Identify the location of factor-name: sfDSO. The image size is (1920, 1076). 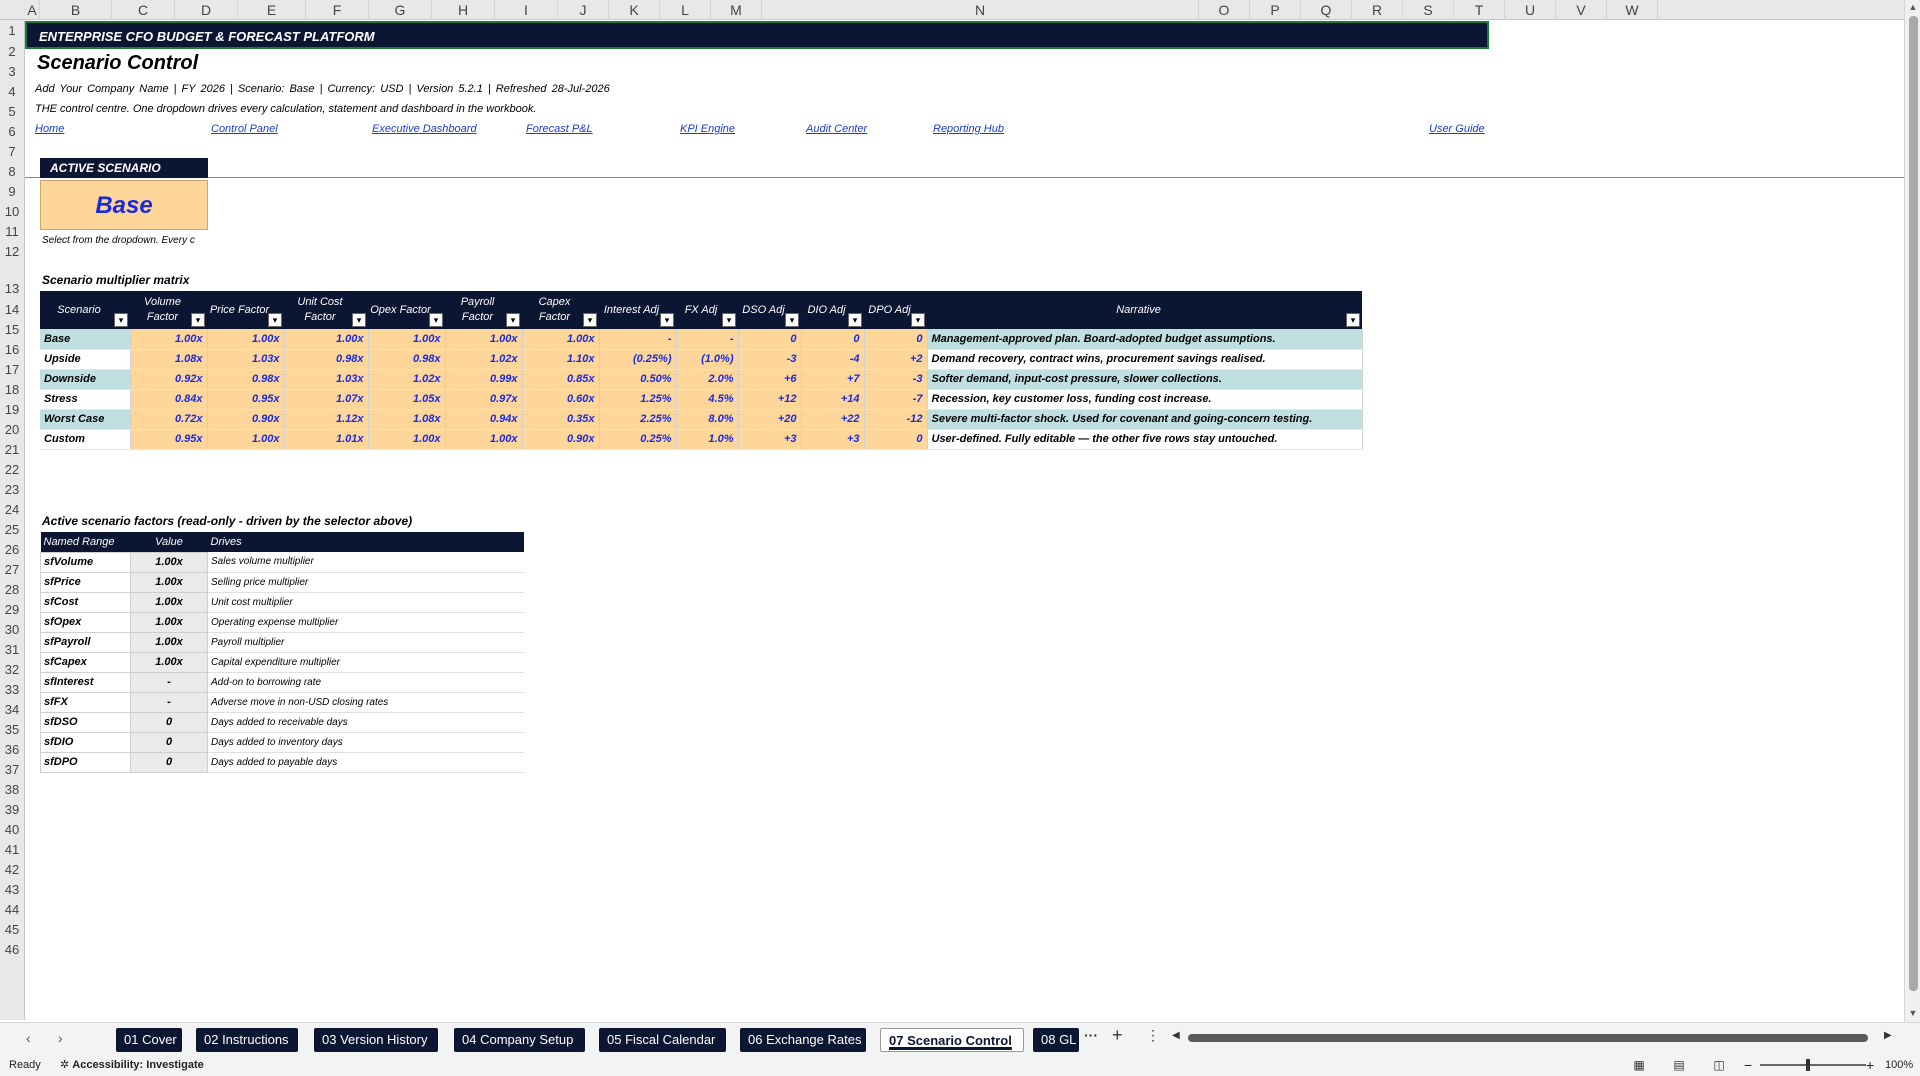
(85, 722).